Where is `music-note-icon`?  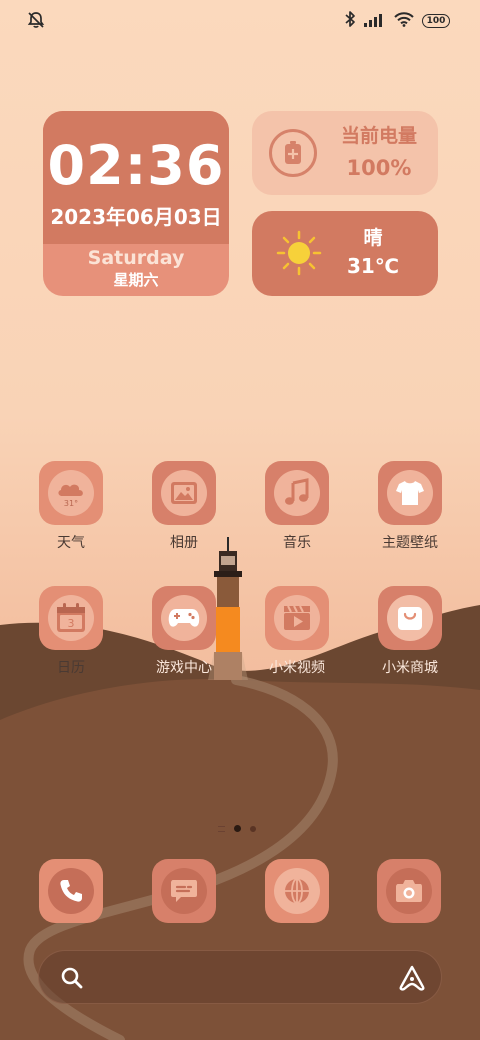
music-note-icon is located at coordinates (297, 493).